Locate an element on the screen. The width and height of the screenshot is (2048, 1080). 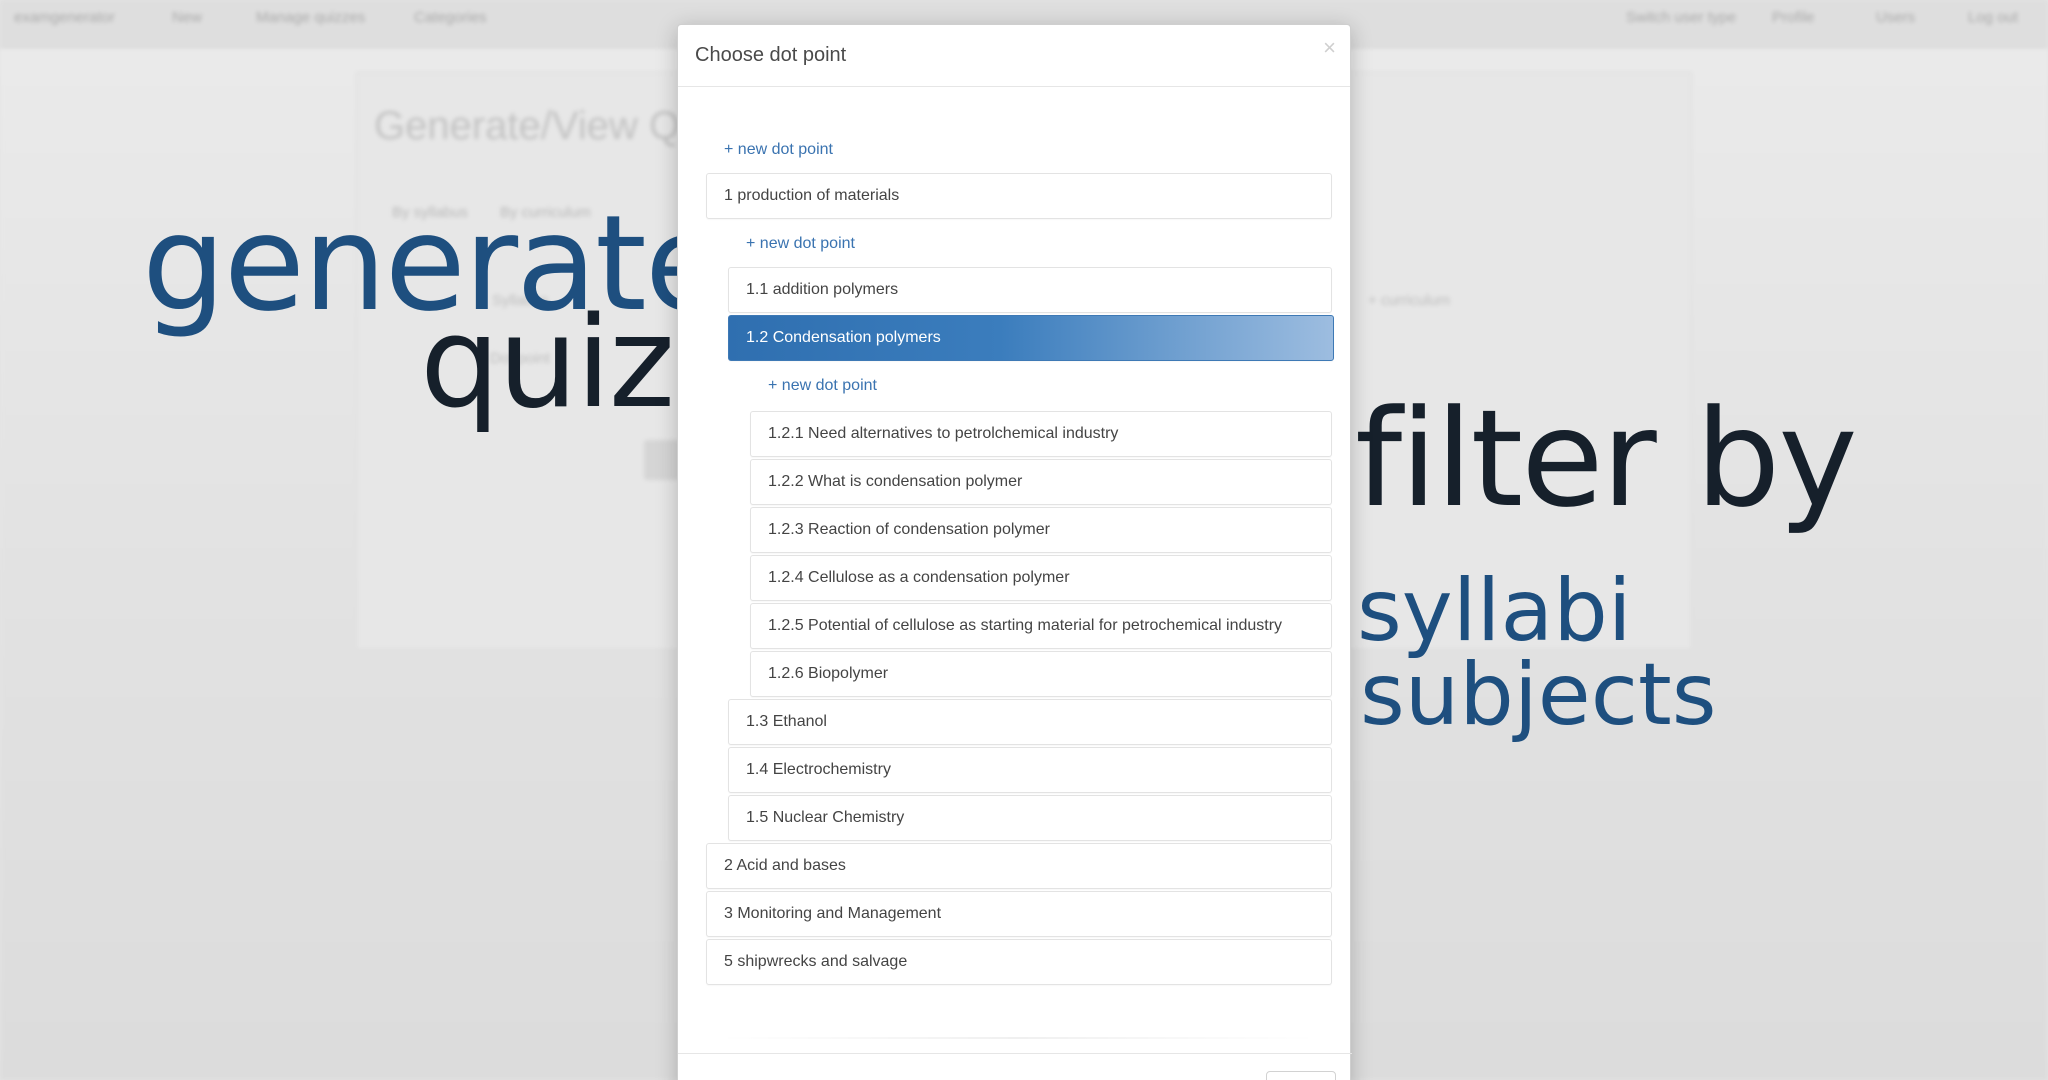
tree-item-1-2-selected: 1.2 Condensation polymers is located at coordinates (1031, 338).